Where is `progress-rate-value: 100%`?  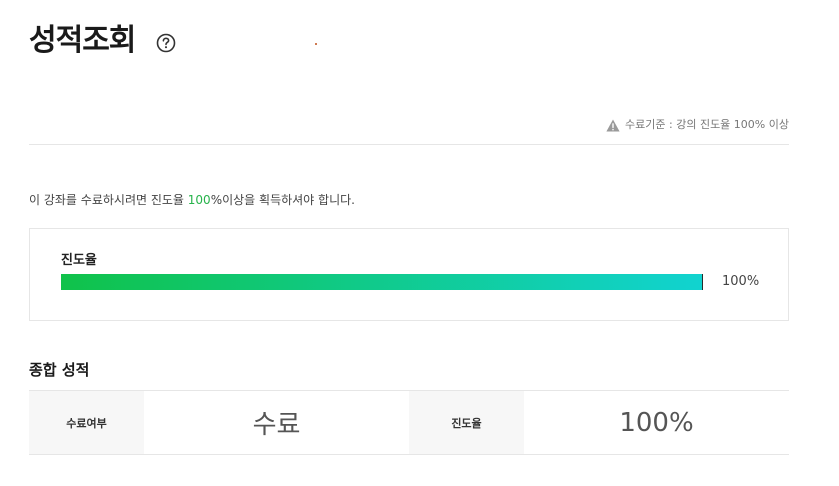 progress-rate-value: 100% is located at coordinates (656, 422).